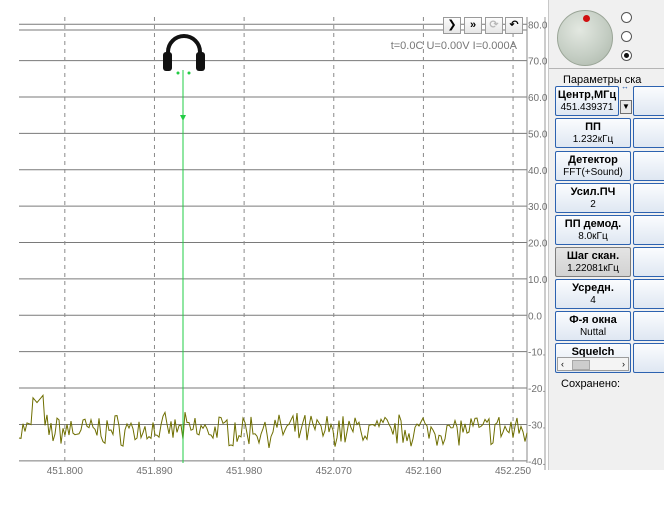 This screenshot has height=505, width=664. I want to click on scroll-right-icon: ›, so click(623, 364).